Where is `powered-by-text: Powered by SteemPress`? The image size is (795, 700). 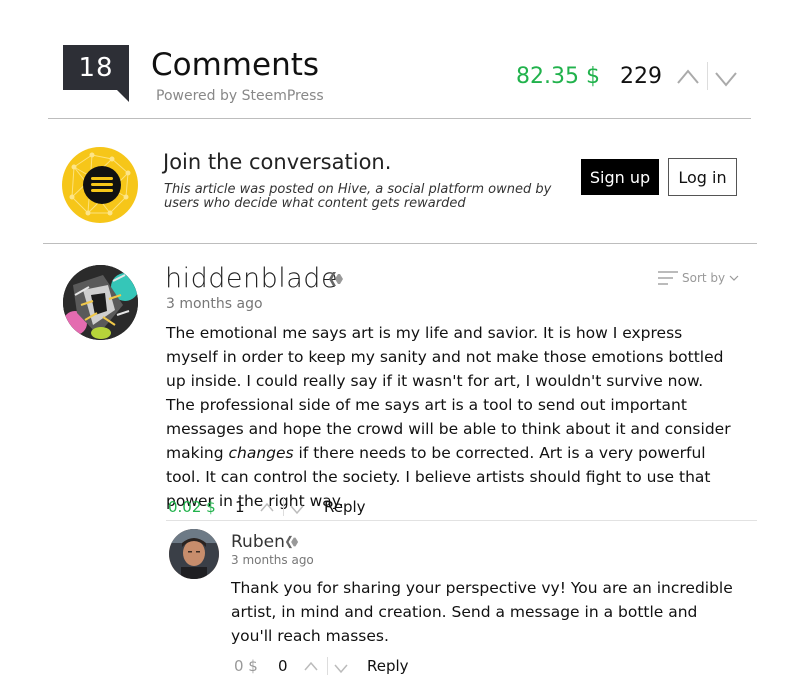 powered-by-text: Powered by SteemPress is located at coordinates (240, 96).